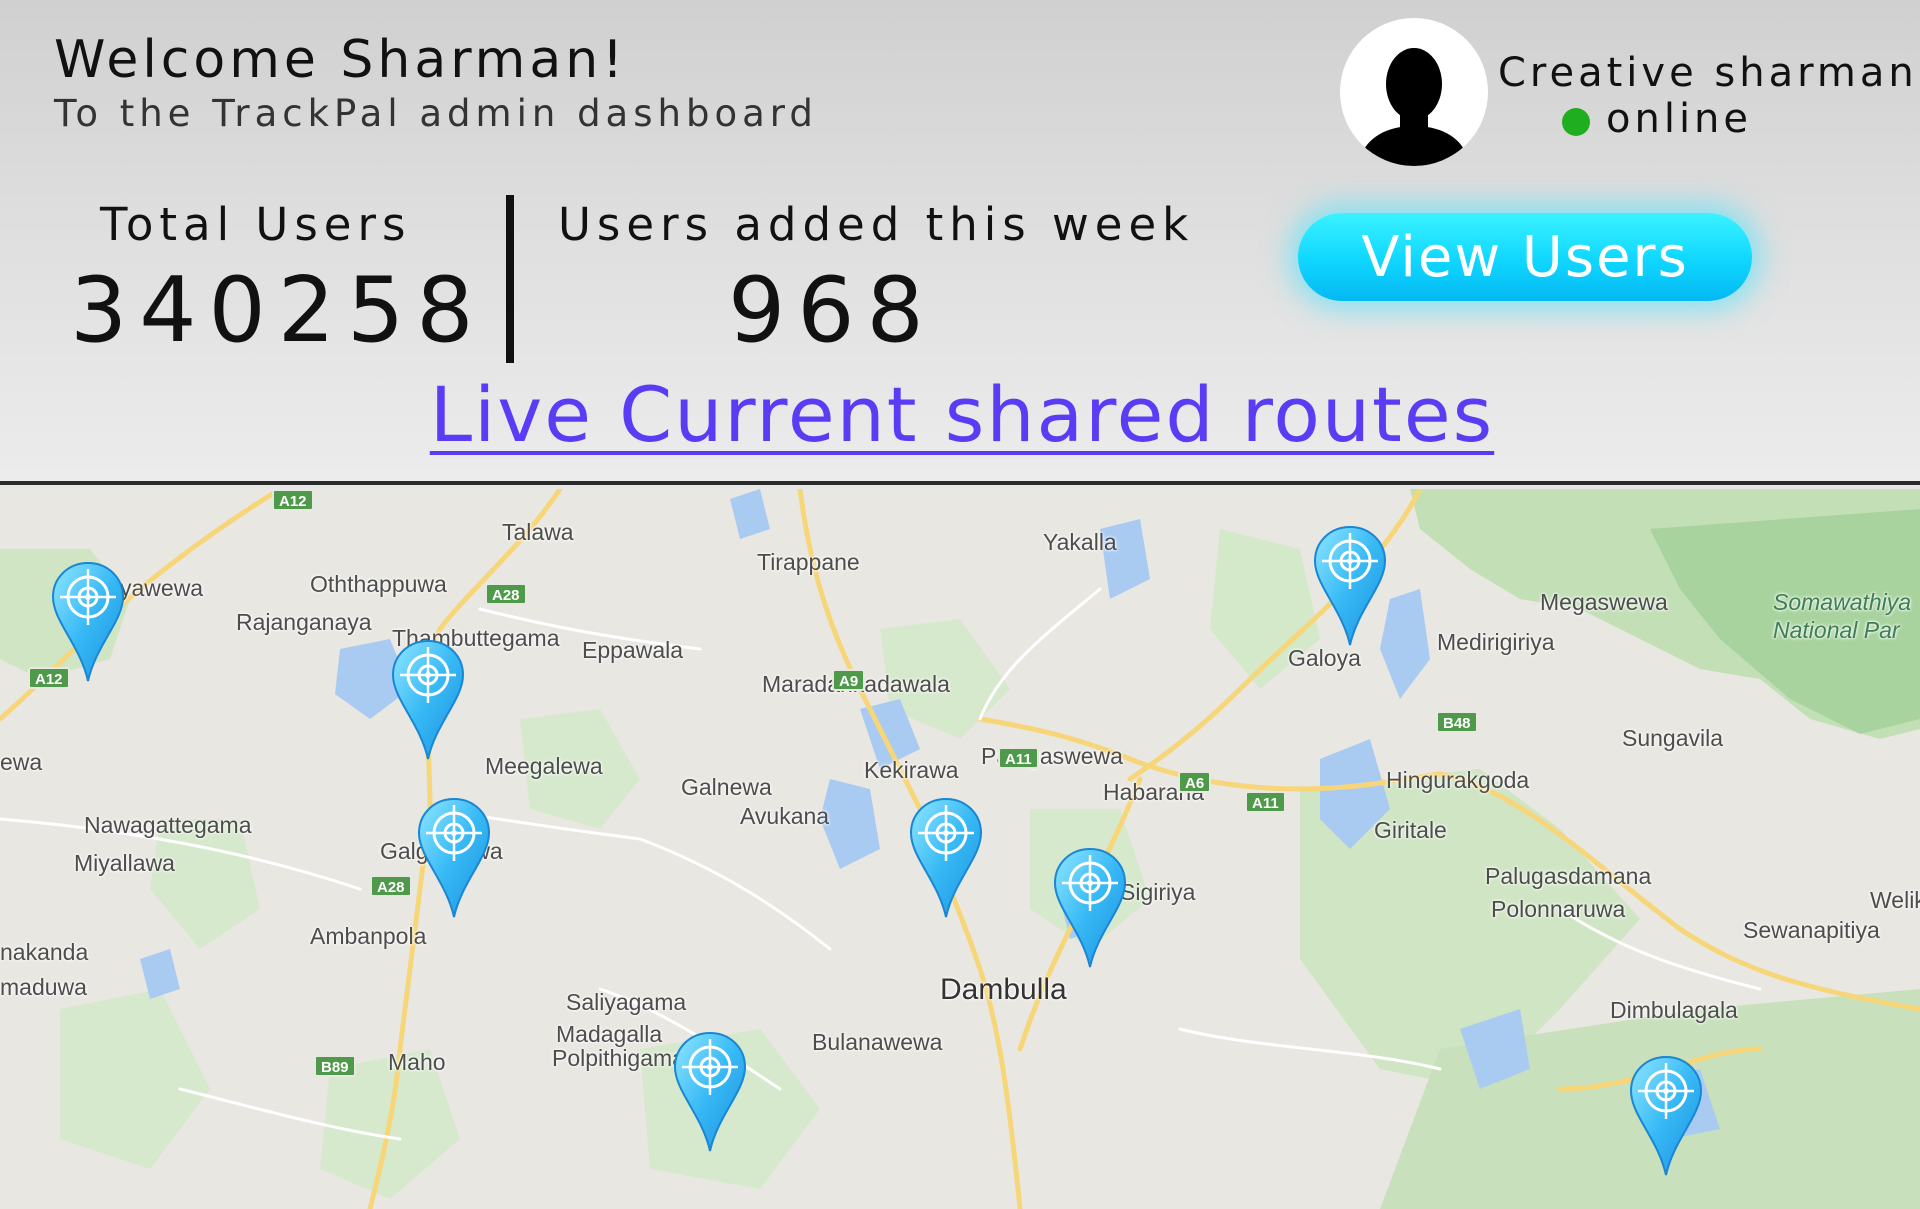 The height and width of the screenshot is (1209, 1920). What do you see at coordinates (1003, 989) in the screenshot?
I see `map-place-label: Dambulla` at bounding box center [1003, 989].